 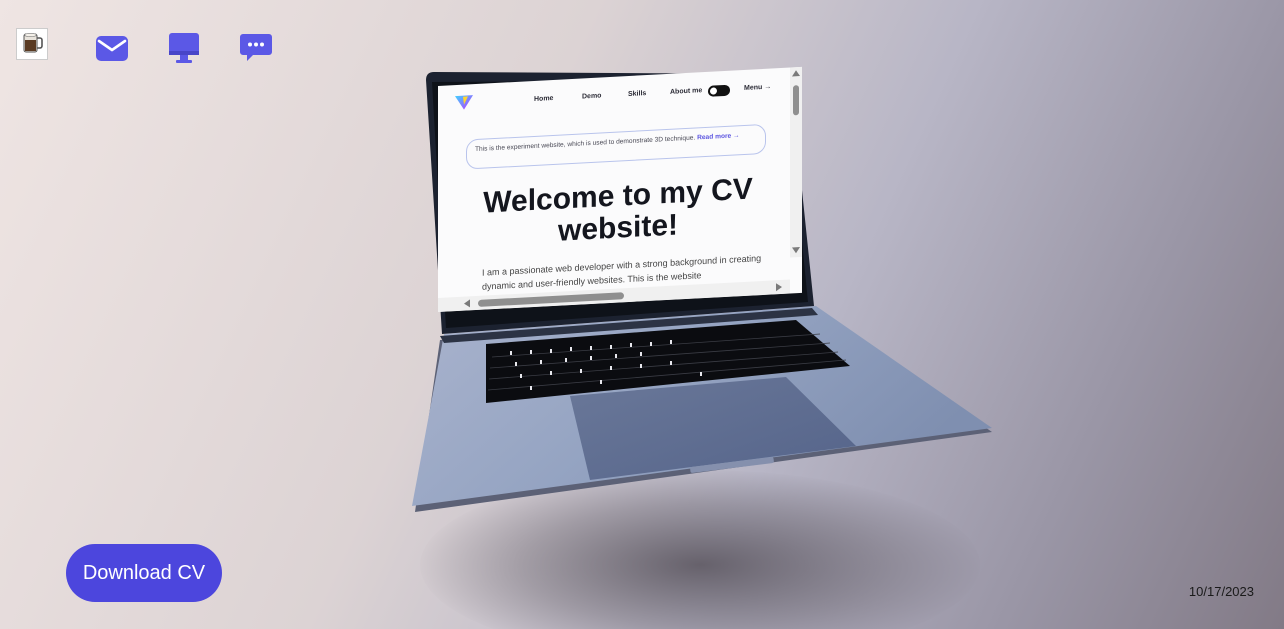 I want to click on banner-read-more-link: Read more →, so click(x=718, y=136).